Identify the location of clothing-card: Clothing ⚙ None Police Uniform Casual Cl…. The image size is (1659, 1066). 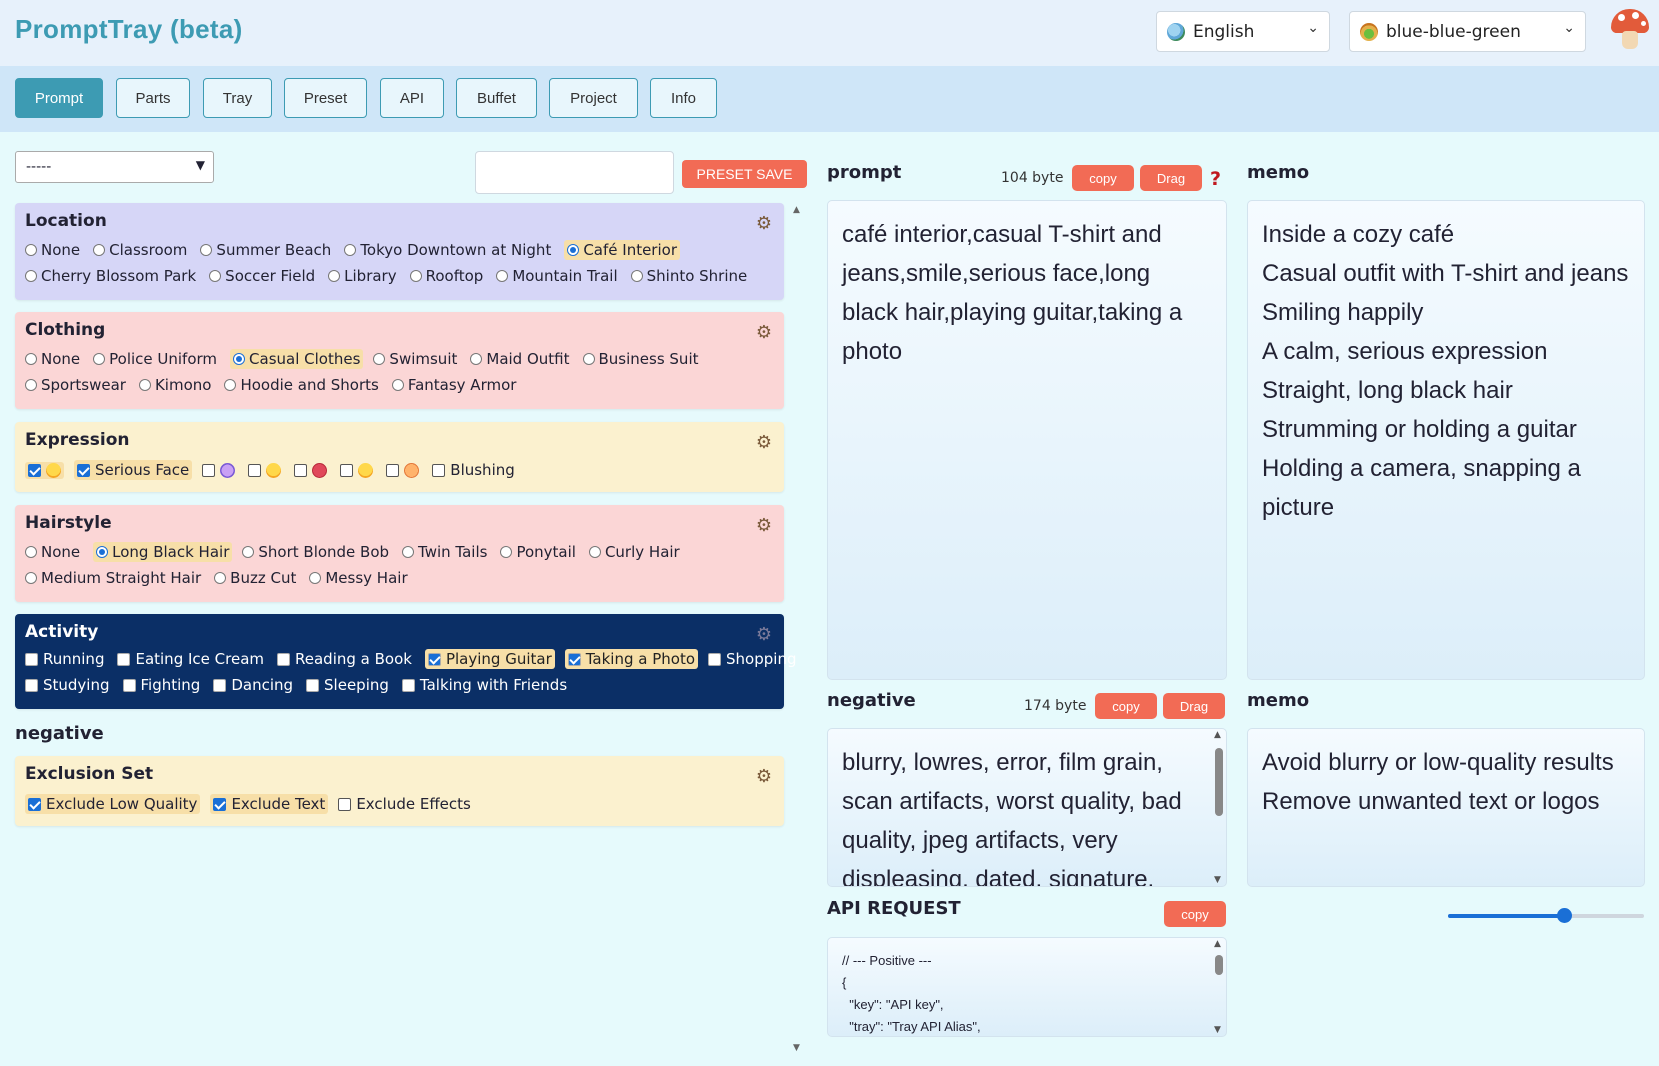
(399, 360).